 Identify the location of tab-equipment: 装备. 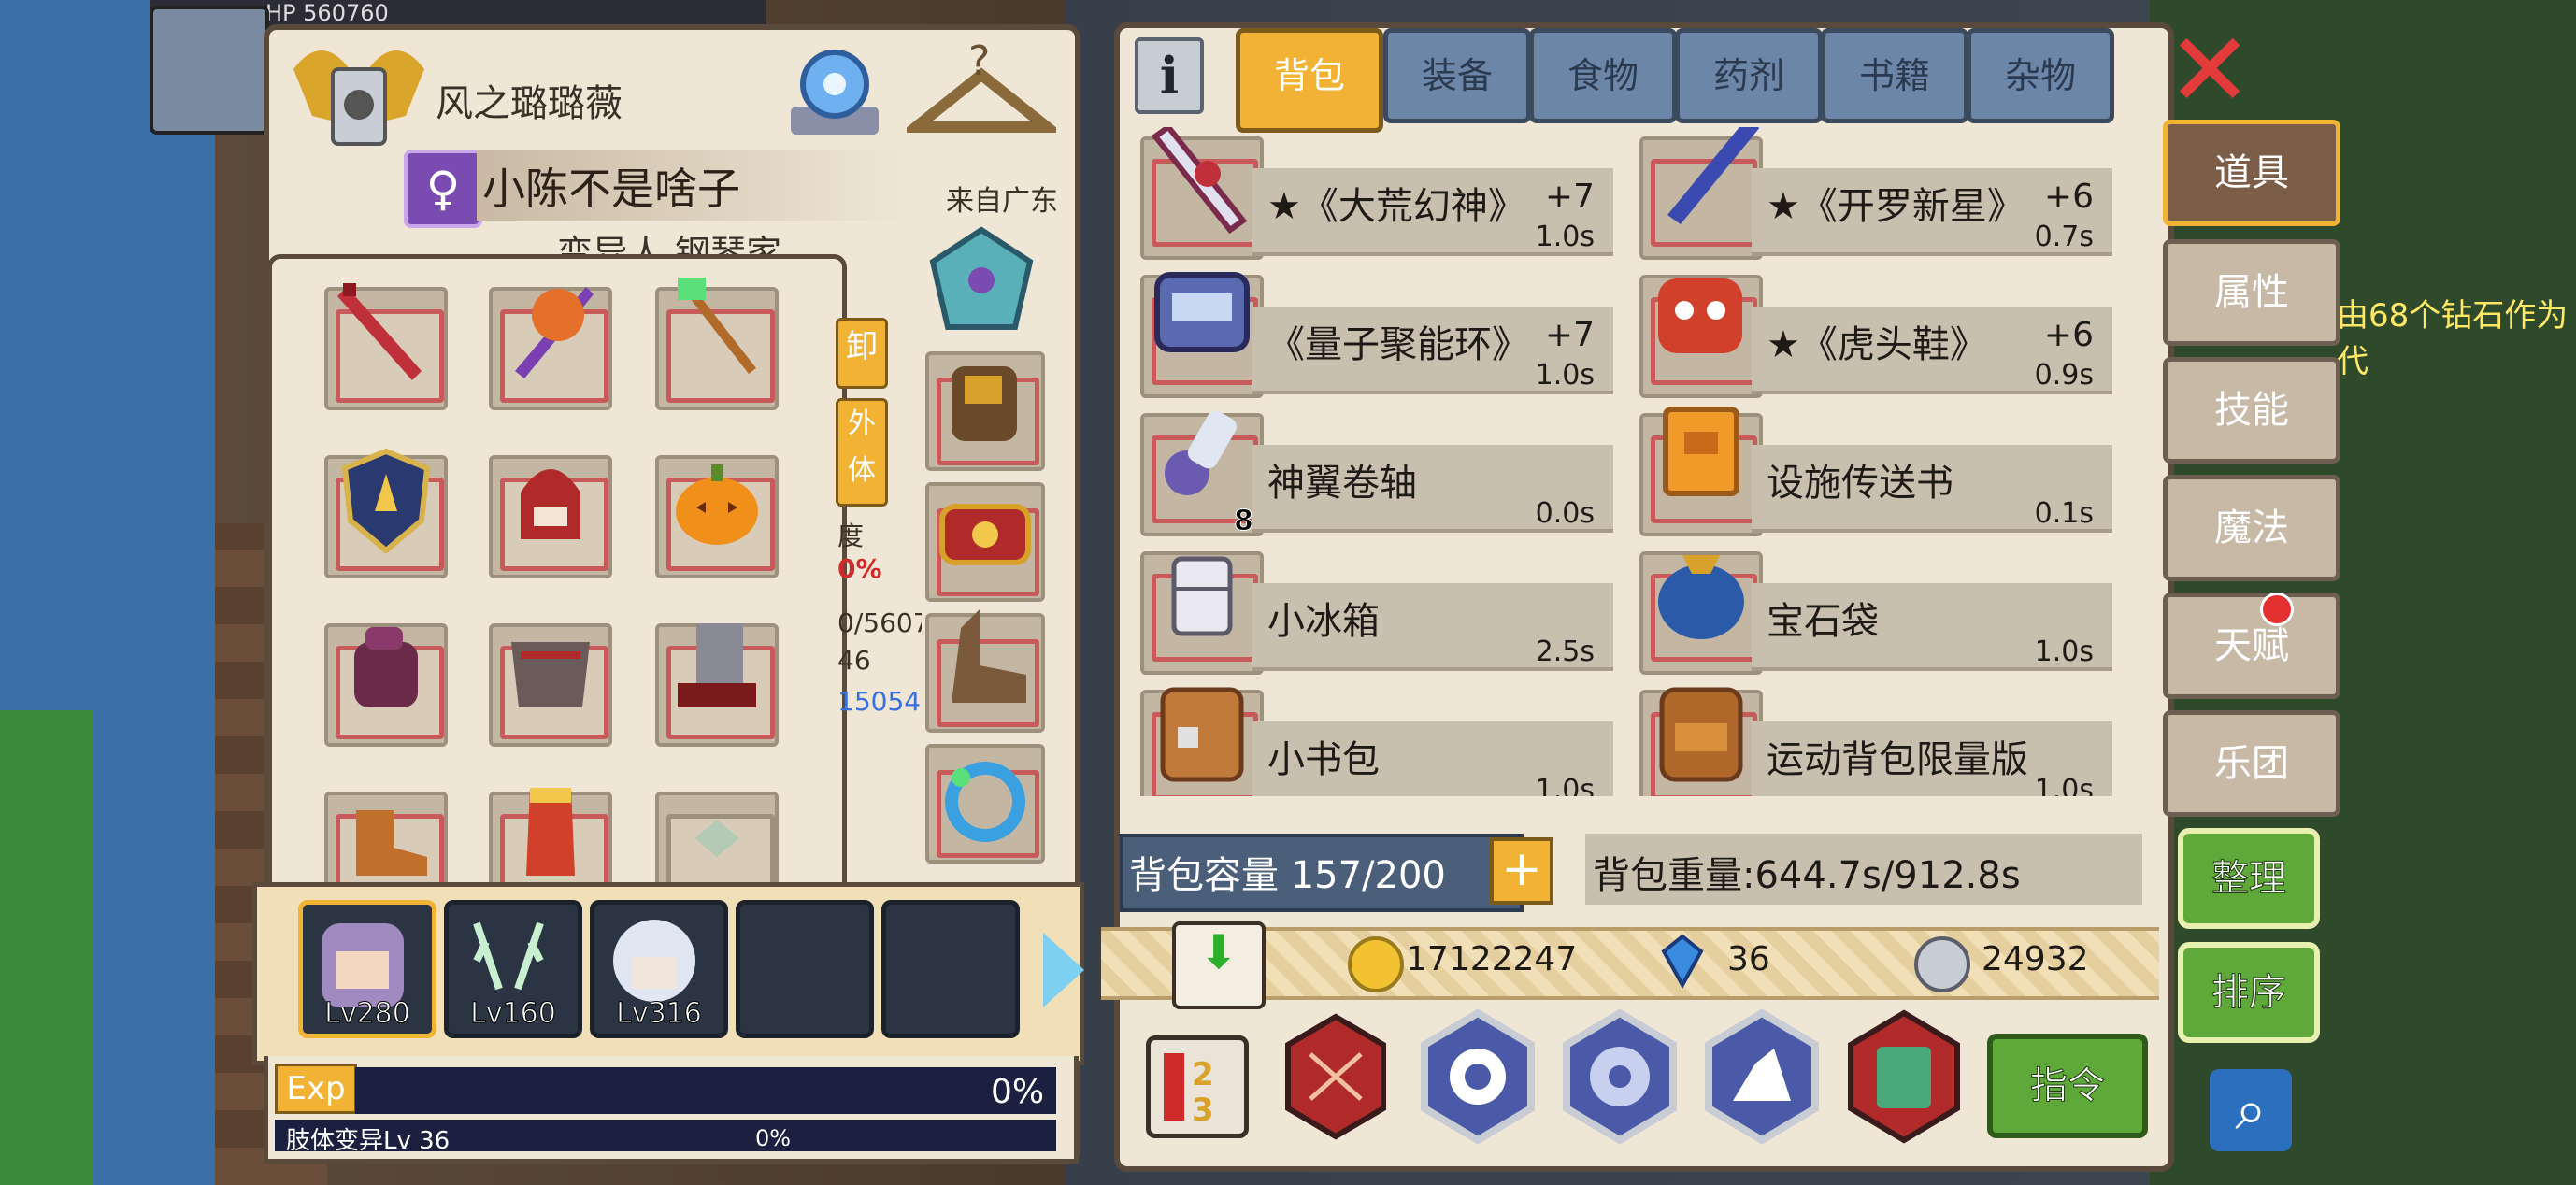
(1457, 75).